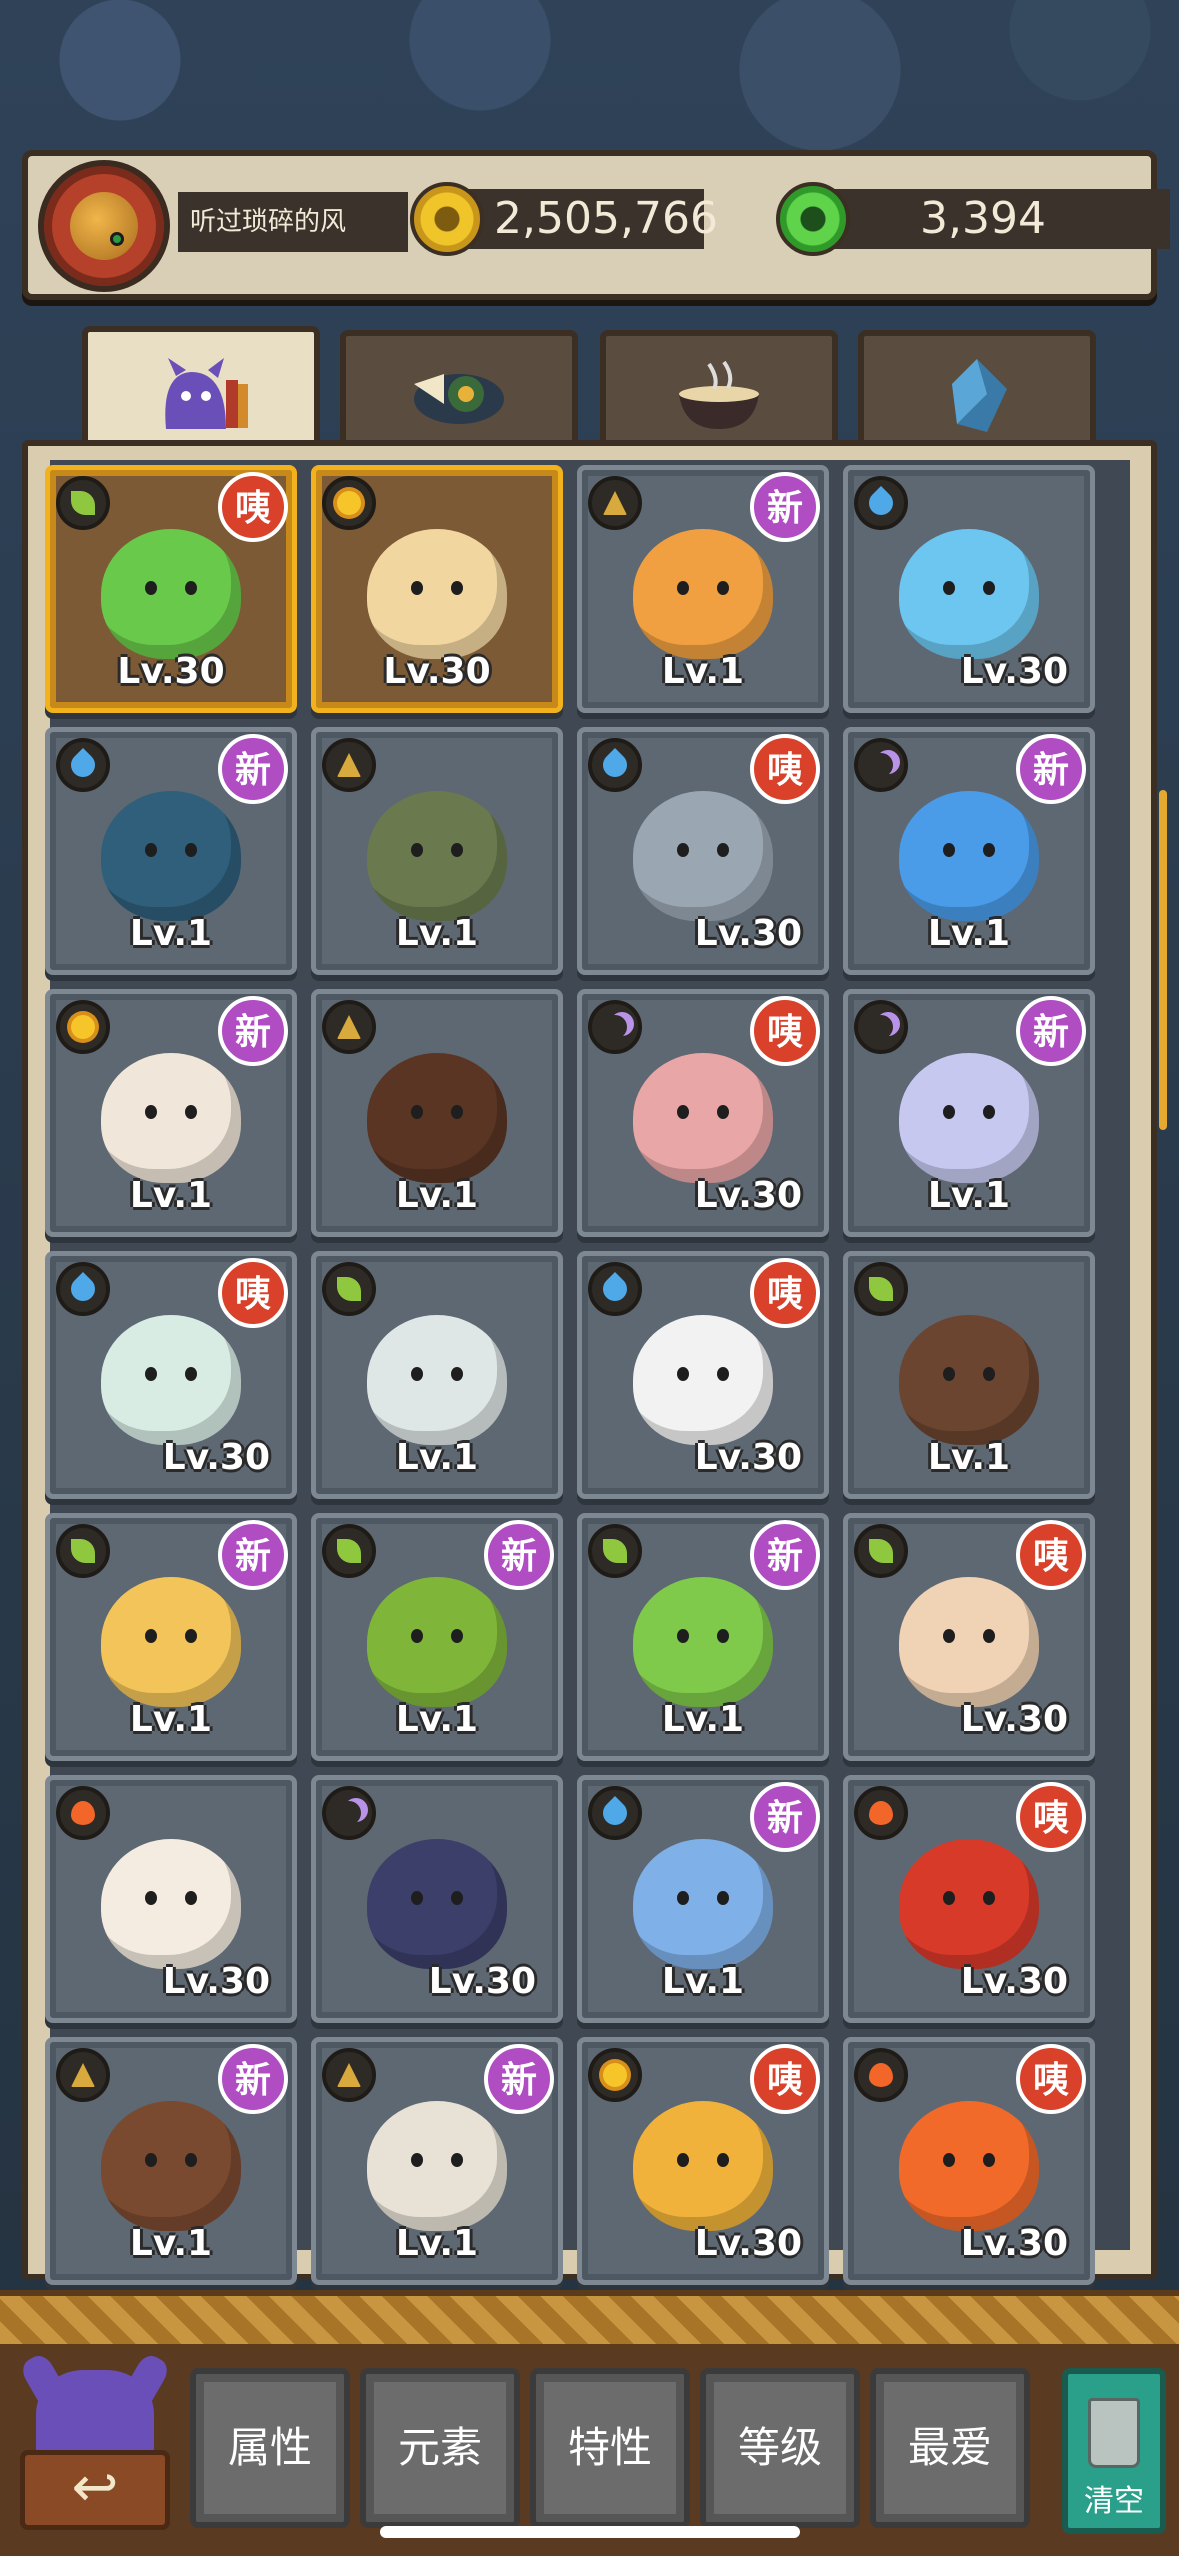 Image resolution: width=1179 pixels, height=2556 pixels. I want to click on scrollbar, so click(1163, 960).